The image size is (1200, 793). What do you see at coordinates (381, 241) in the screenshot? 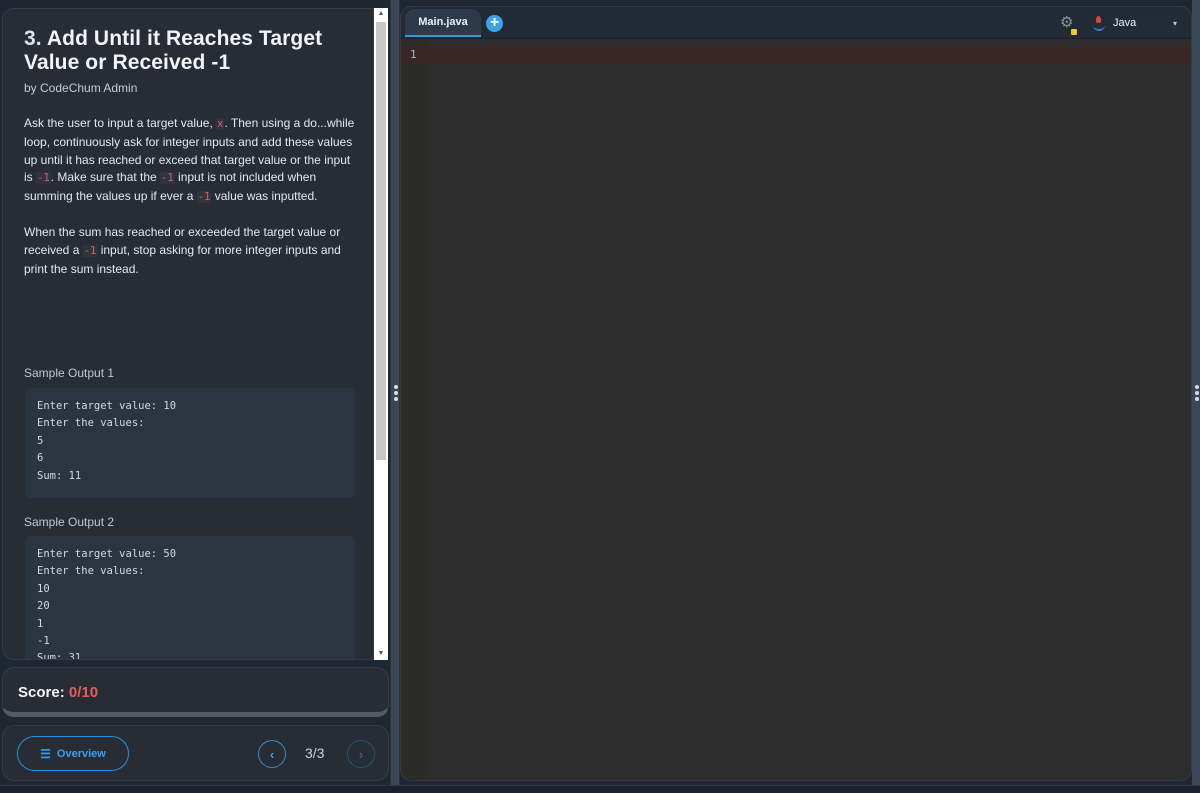
I see `scrollbar-thumb` at bounding box center [381, 241].